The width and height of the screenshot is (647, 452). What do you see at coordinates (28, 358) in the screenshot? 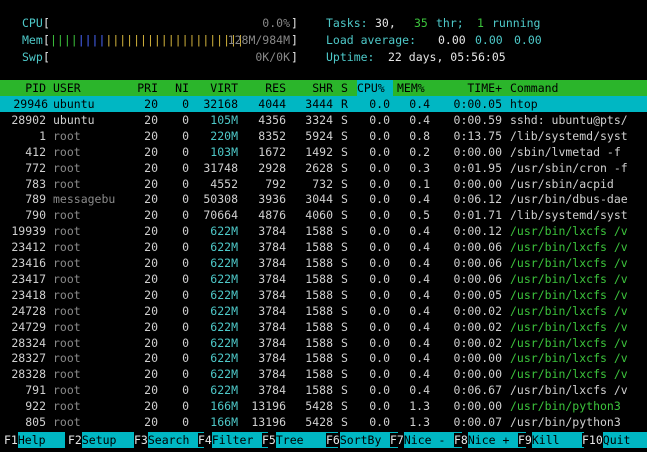
I see `cell-pid: 28327` at bounding box center [28, 358].